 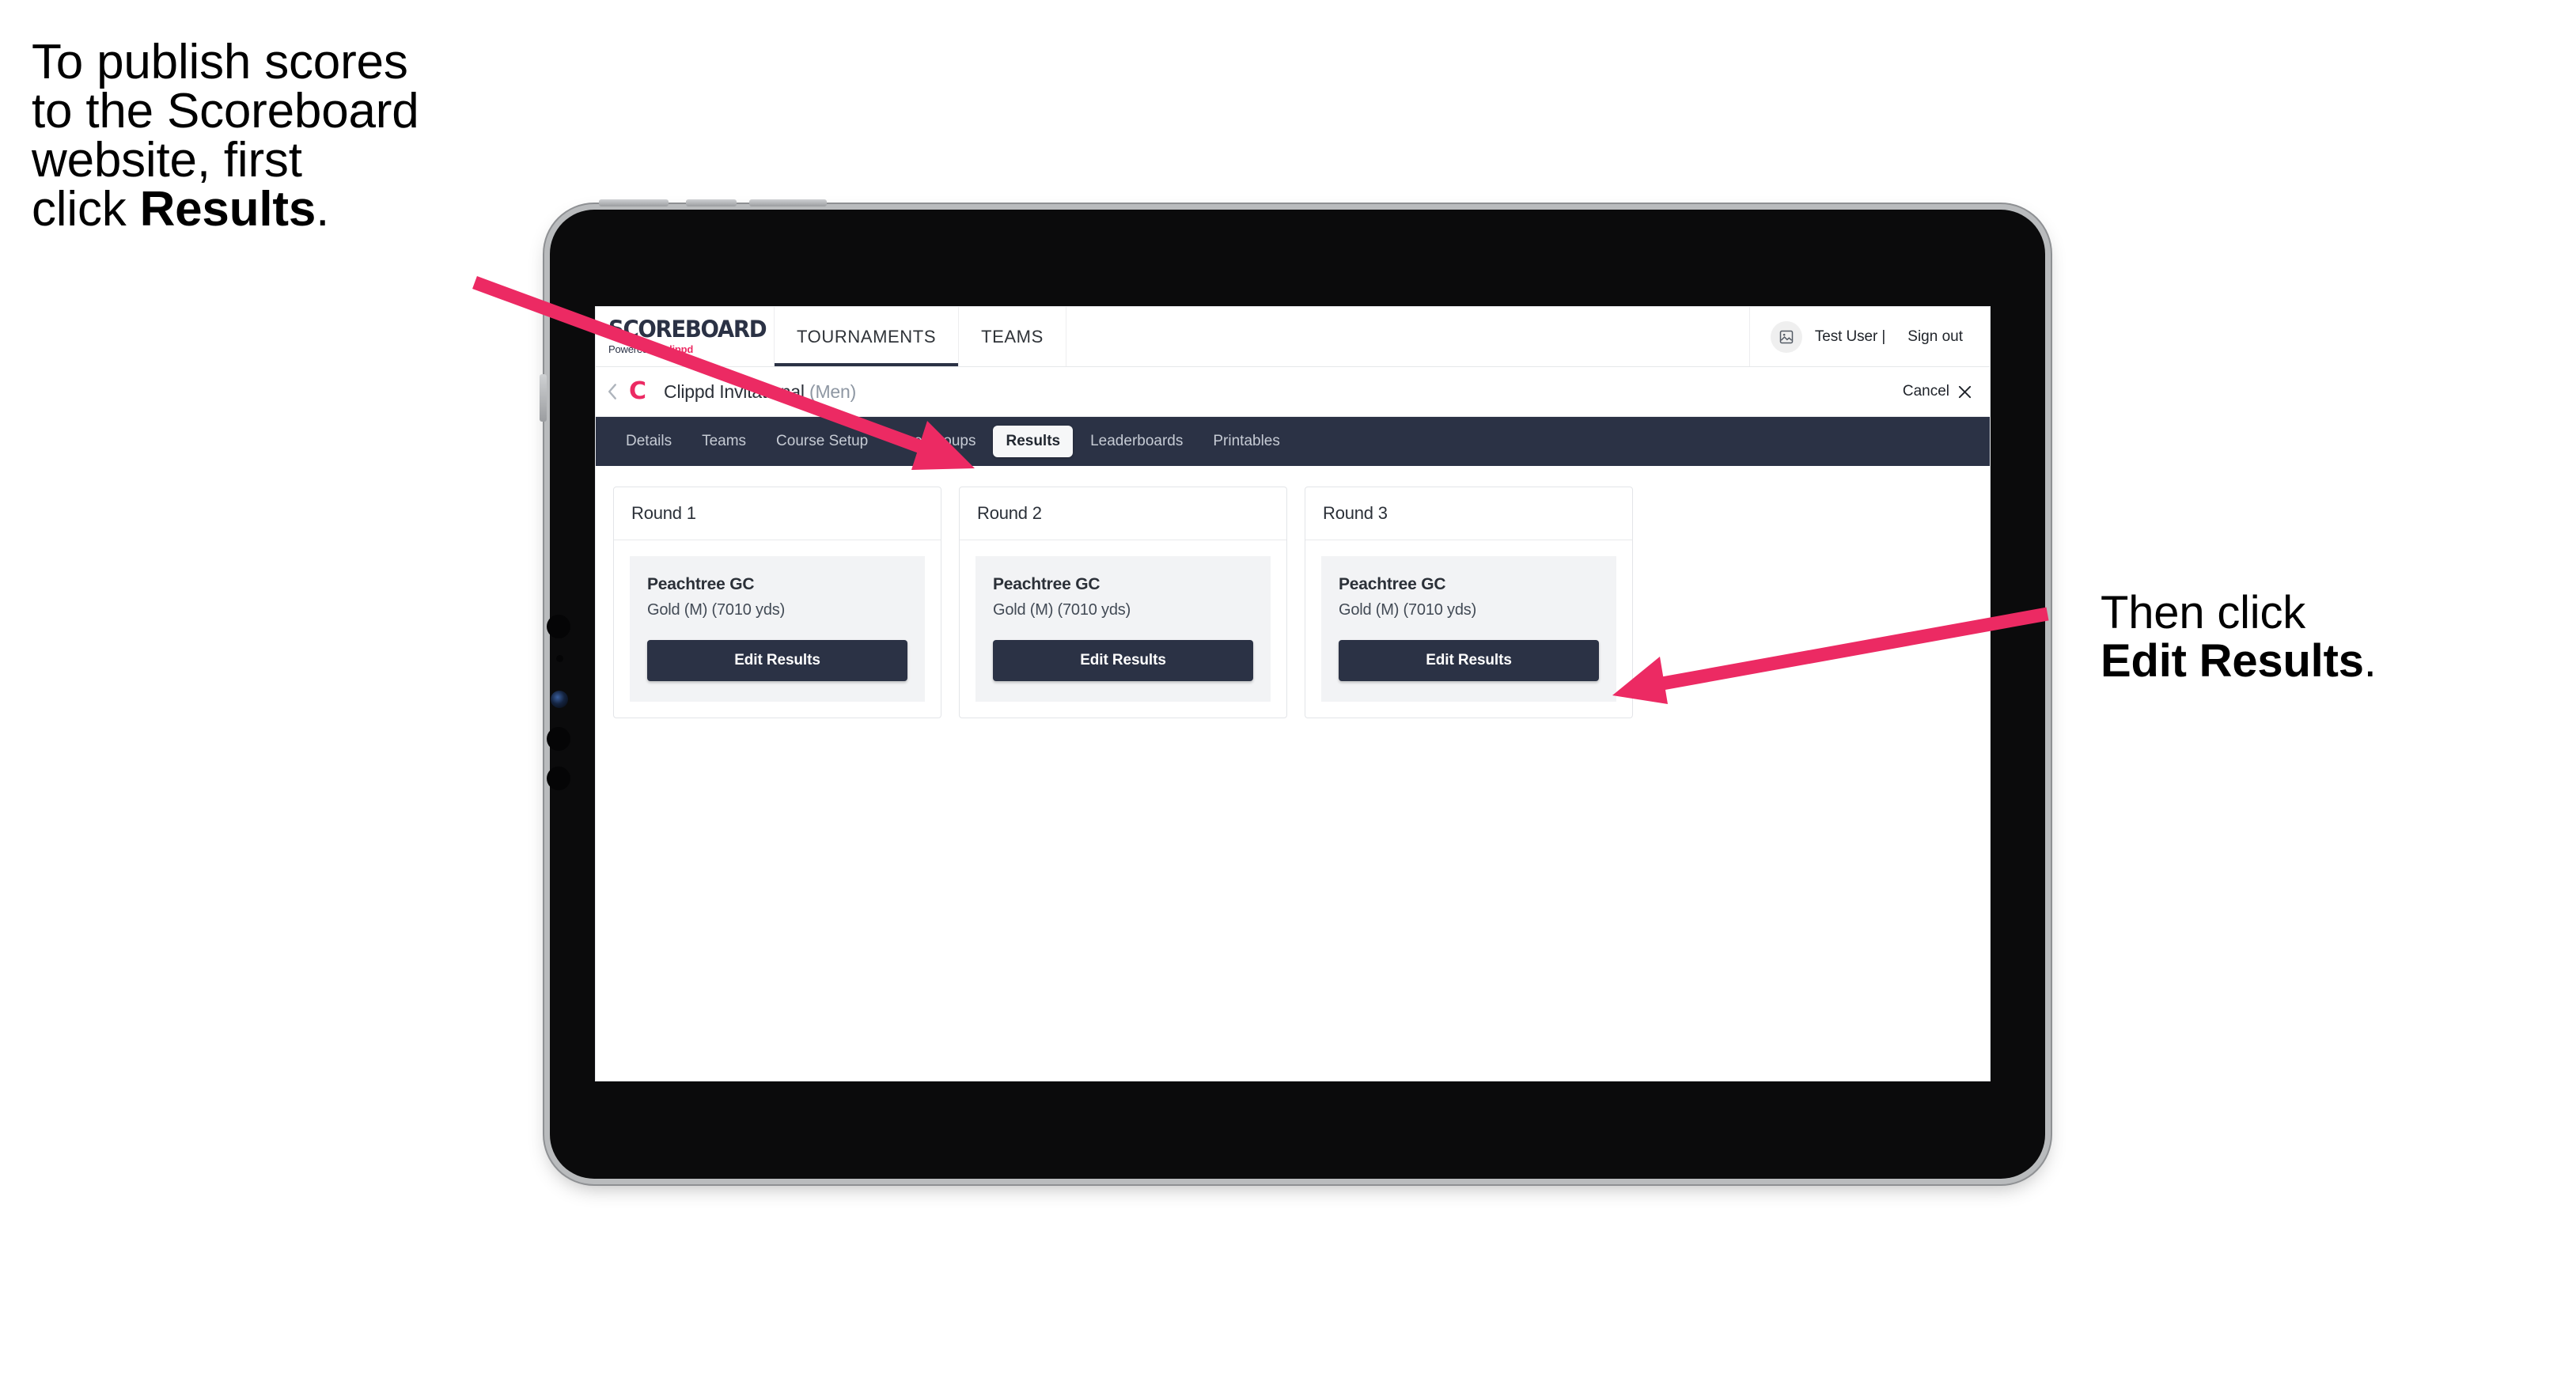 What do you see at coordinates (830, 391) in the screenshot?
I see `tournament-title-category: (Men)` at bounding box center [830, 391].